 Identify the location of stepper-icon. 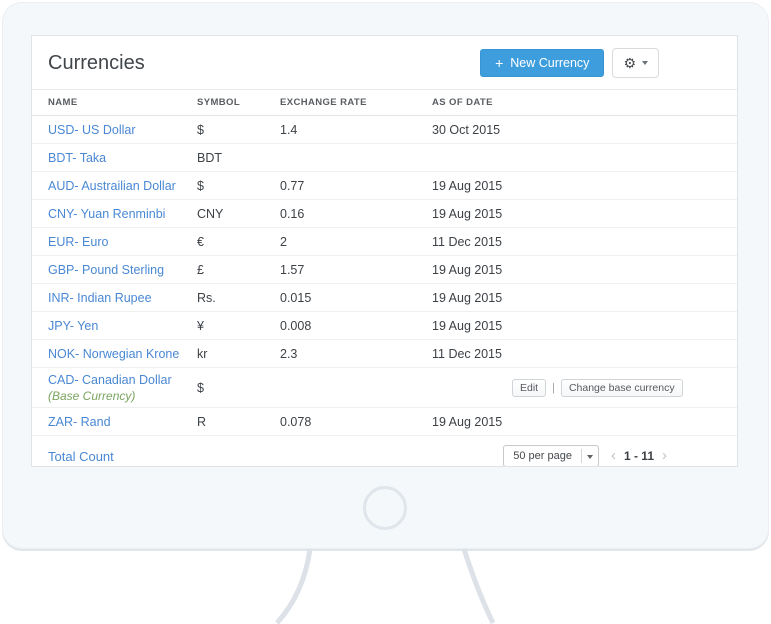
(589, 456).